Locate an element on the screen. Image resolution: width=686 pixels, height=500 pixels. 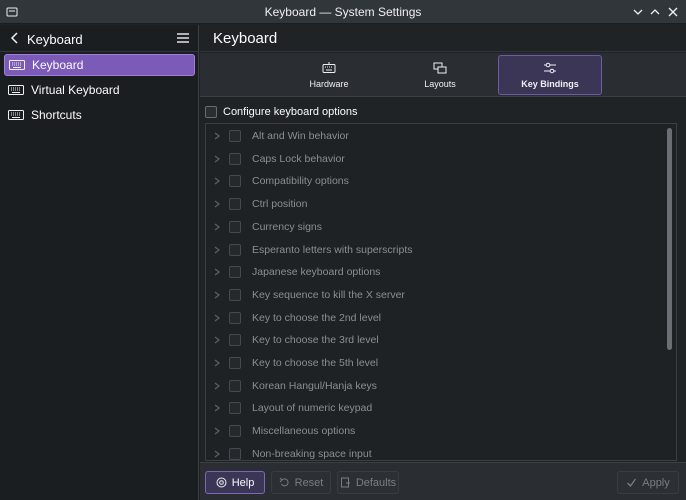
option-row: Miscellaneous options is located at coordinates (433, 431).